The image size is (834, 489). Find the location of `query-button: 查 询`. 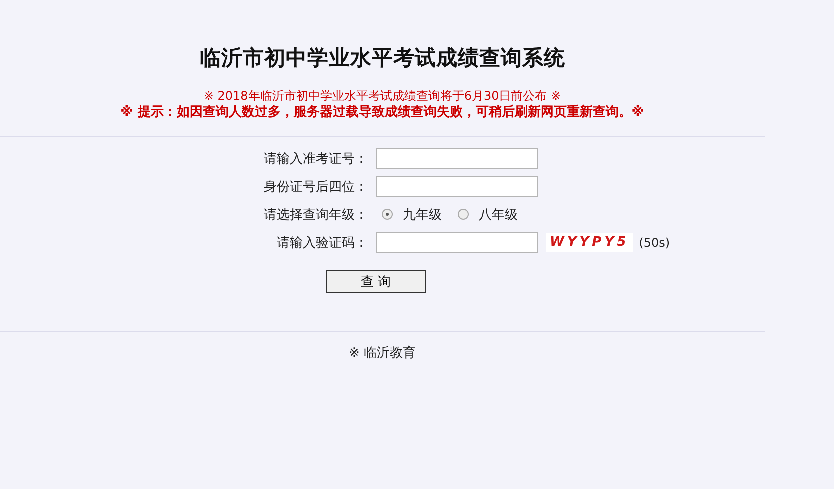

query-button: 查 询 is located at coordinates (376, 281).